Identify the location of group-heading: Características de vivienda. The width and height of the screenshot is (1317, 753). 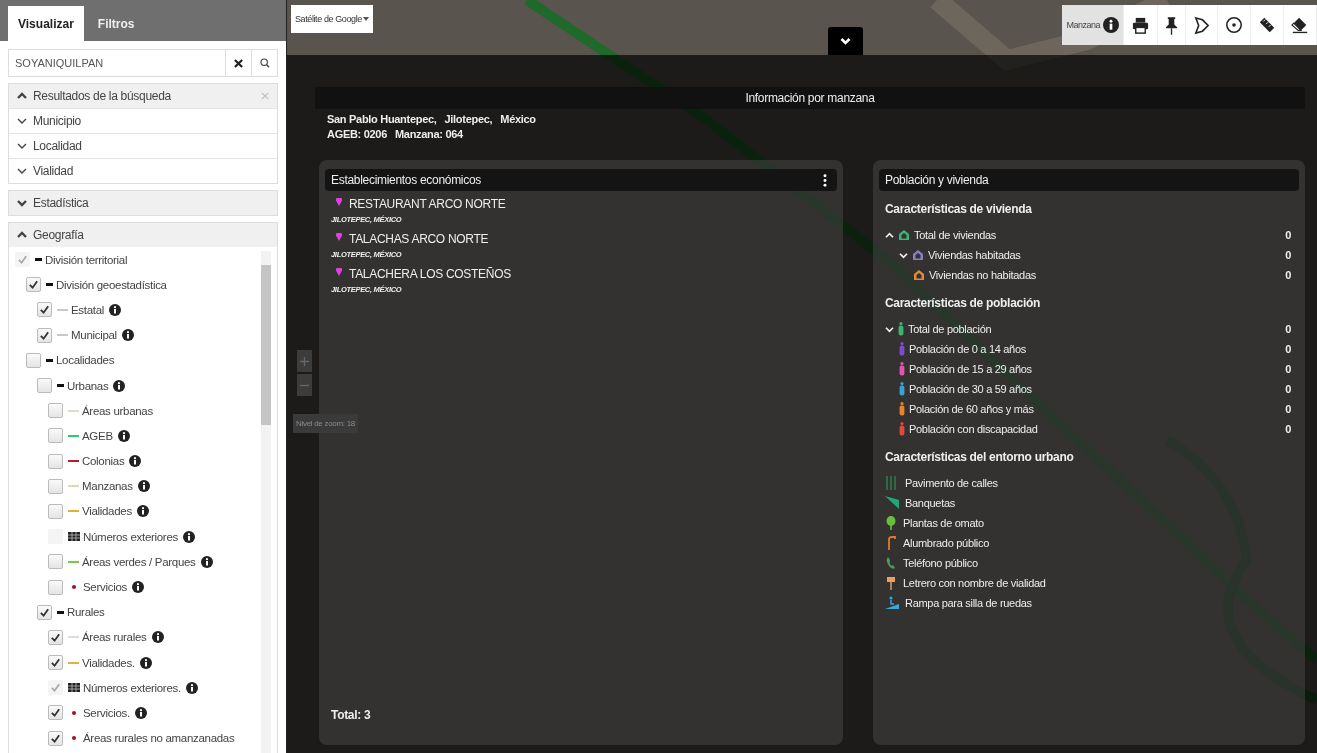
(959, 209).